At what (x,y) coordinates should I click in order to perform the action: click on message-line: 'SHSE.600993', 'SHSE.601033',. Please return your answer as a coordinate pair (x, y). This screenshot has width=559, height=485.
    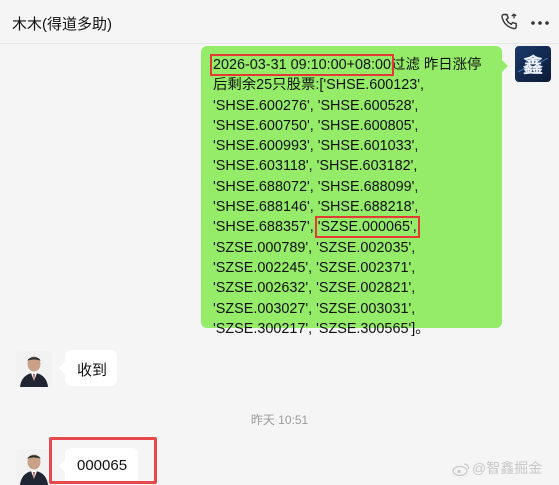
    Looking at the image, I should click on (352, 146).